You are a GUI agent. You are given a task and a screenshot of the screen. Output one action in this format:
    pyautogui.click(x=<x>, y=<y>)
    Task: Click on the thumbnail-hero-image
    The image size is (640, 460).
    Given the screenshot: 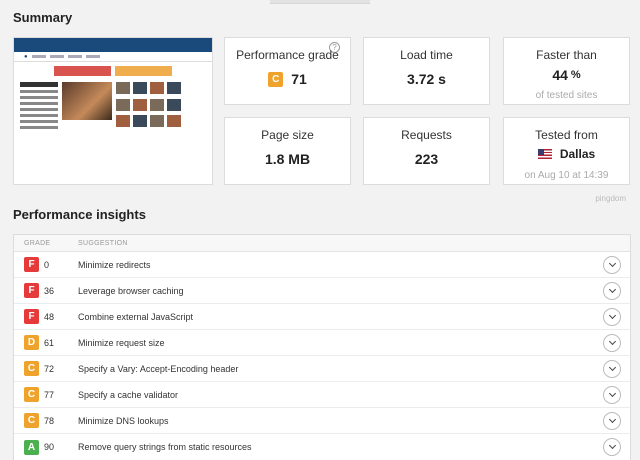 What is the action you would take?
    pyautogui.click(x=87, y=101)
    